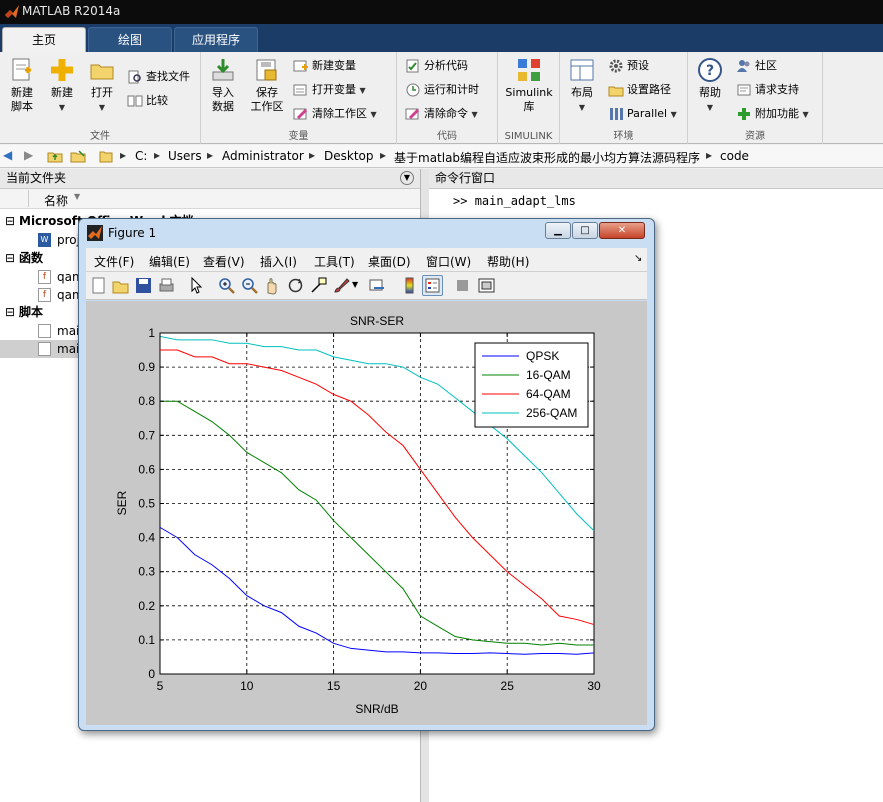 The height and width of the screenshot is (802, 883). What do you see at coordinates (558, 230) in the screenshot?
I see `minimize-button: ▁` at bounding box center [558, 230].